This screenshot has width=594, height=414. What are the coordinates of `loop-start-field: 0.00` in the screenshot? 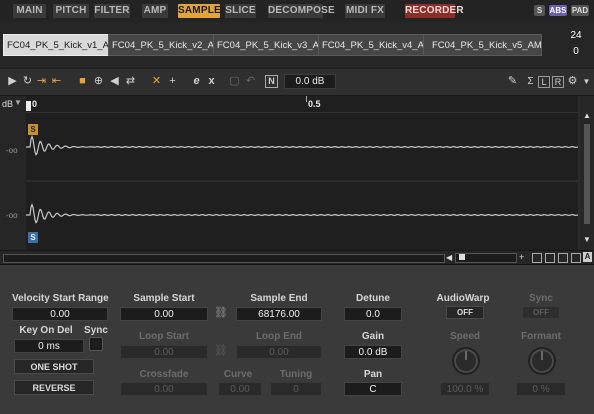 It's located at (164, 352).